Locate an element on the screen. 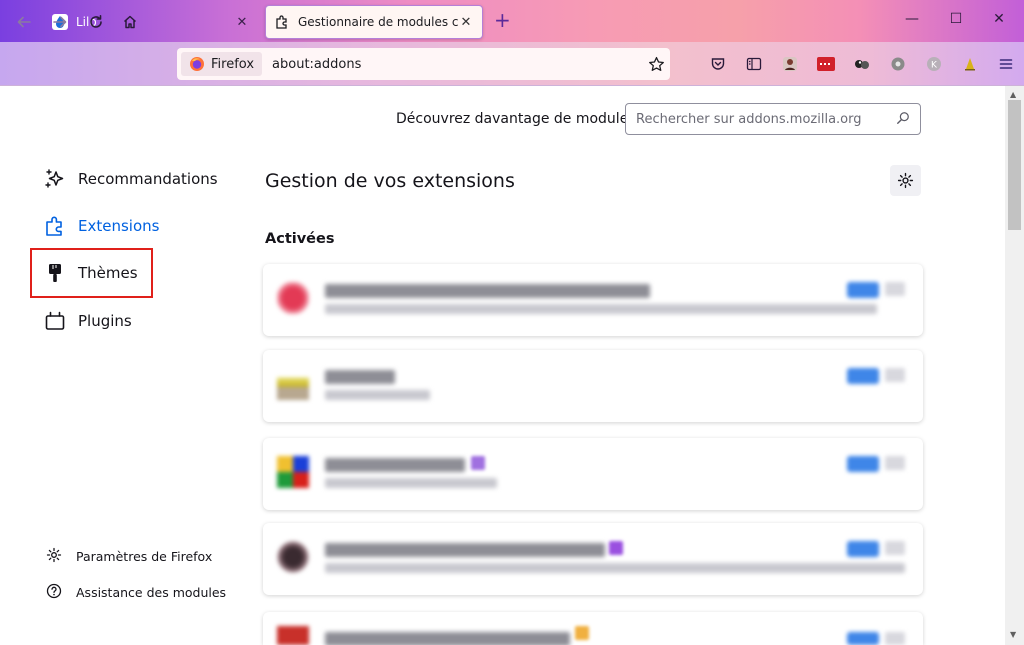  arrow-right-icon is located at coordinates (60, 22).